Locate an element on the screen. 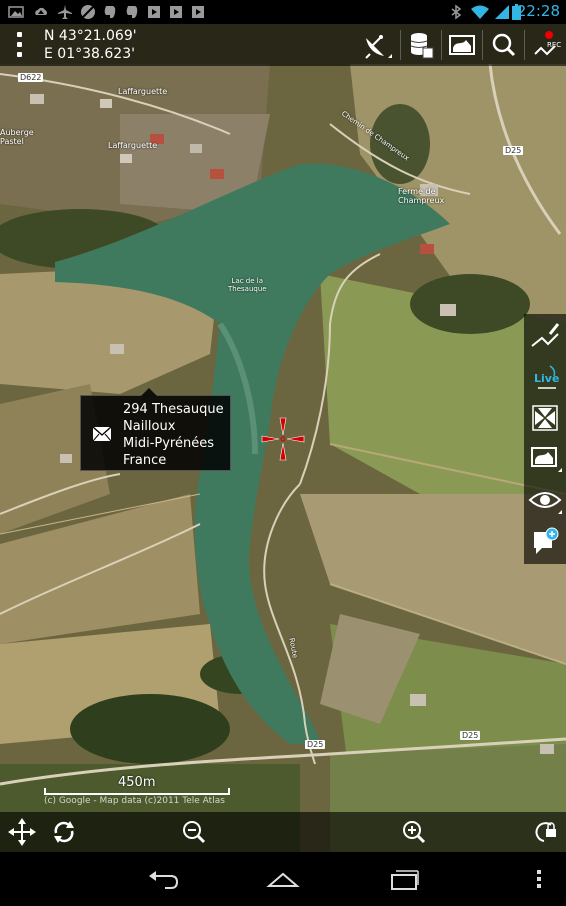 The image size is (566, 906). map-layers-icon is located at coordinates (546, 459).